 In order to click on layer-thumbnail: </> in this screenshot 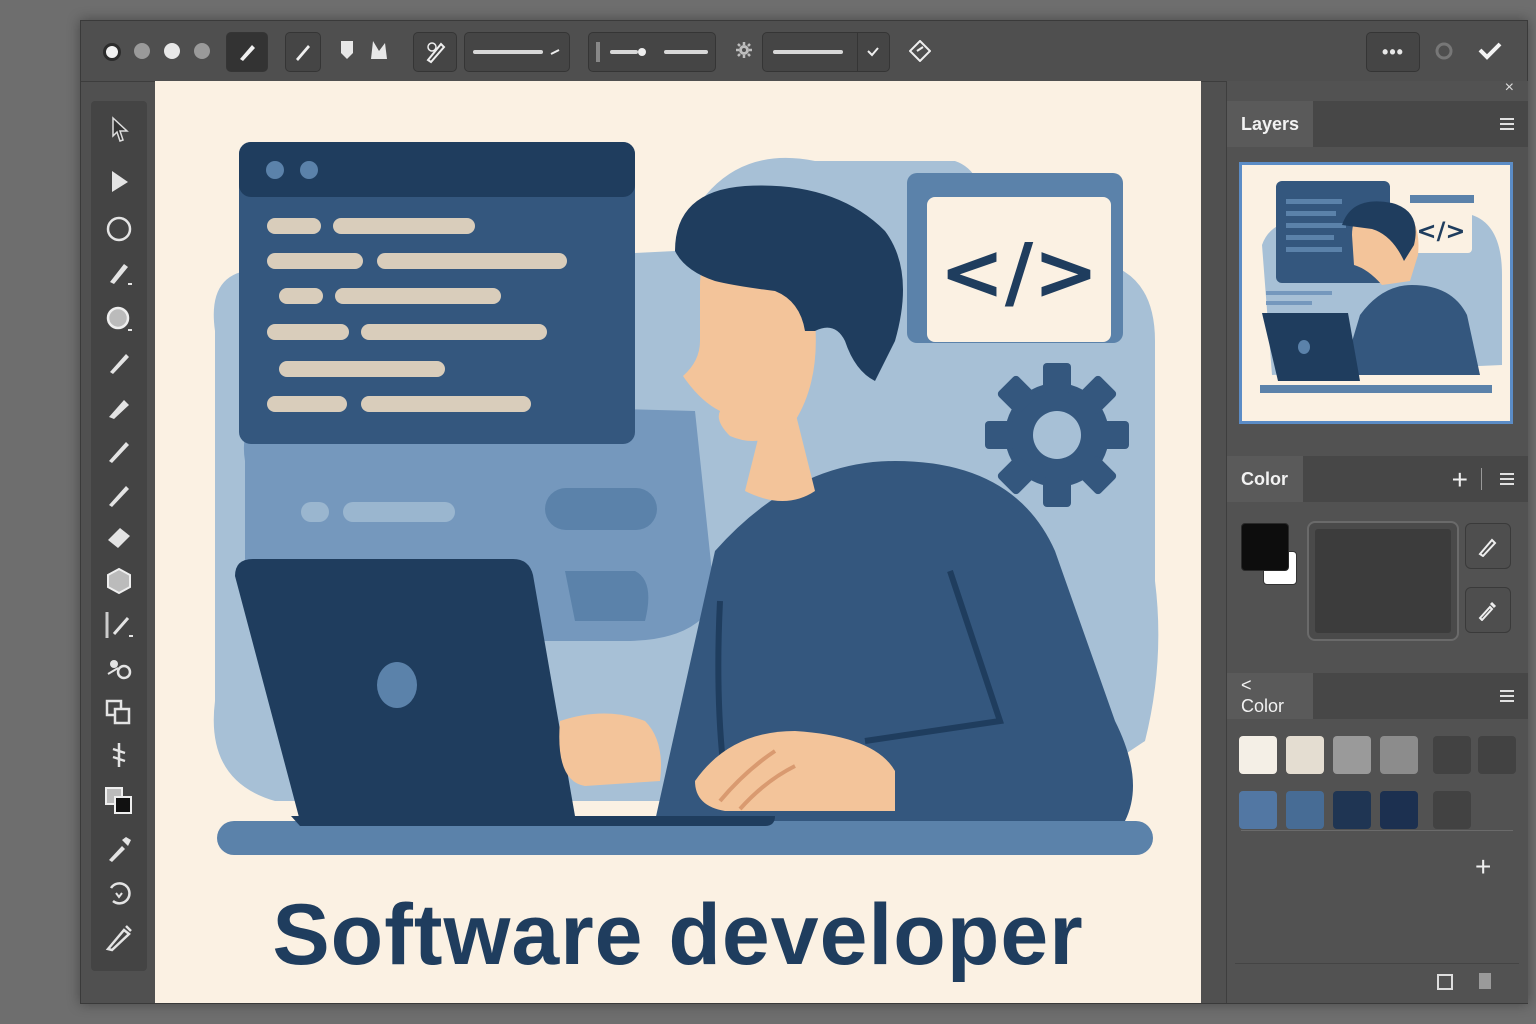, I will do `click(1376, 293)`.